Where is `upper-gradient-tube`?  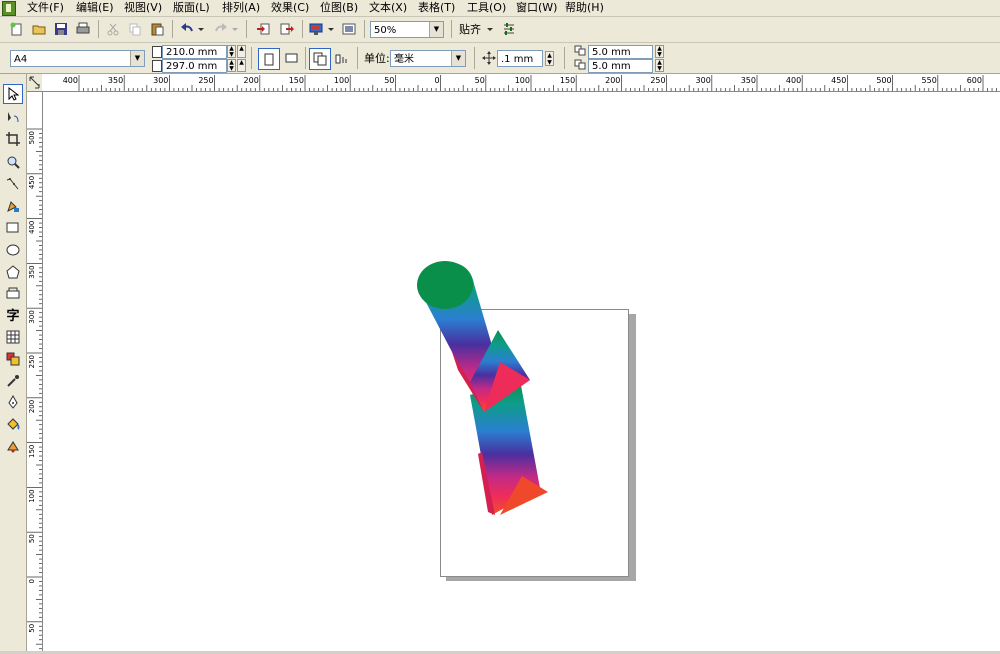 upper-gradient-tube is located at coordinates (473, 336).